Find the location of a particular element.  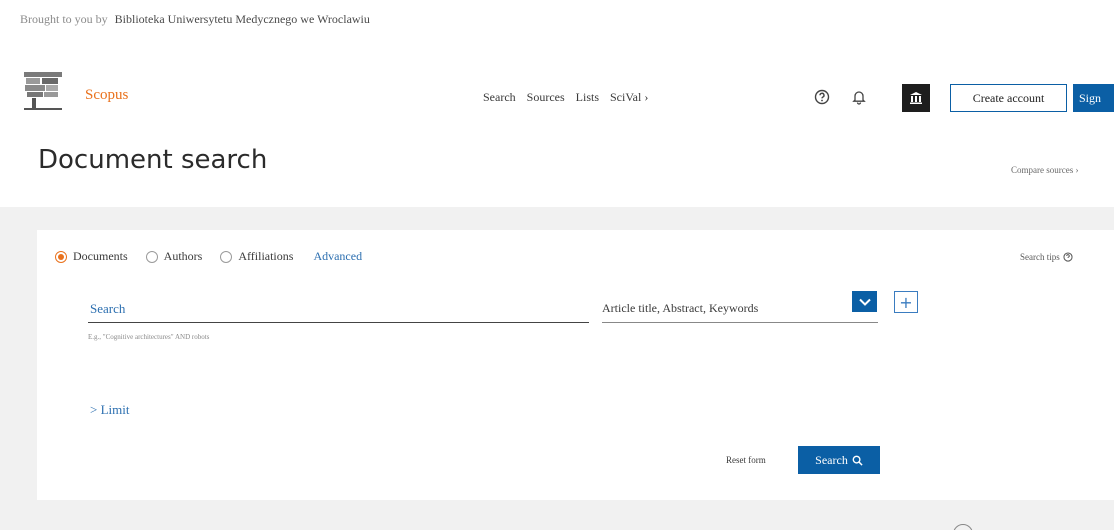

search-field-select: Article title, Abstract, Keywords is located at coordinates (740, 309).